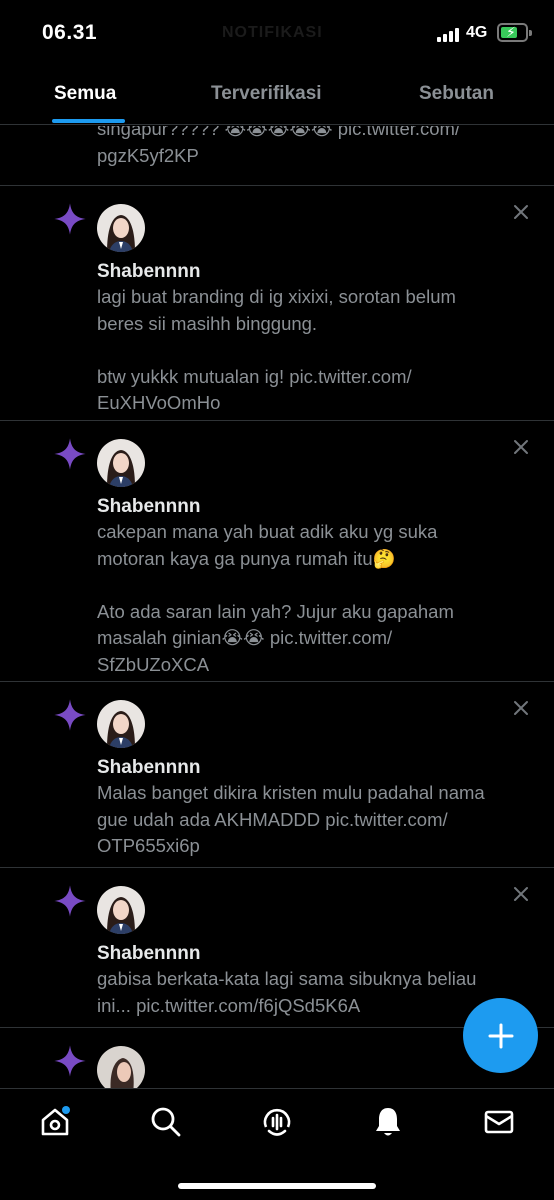  I want to click on battery-icon: ⚡, so click(514, 32).